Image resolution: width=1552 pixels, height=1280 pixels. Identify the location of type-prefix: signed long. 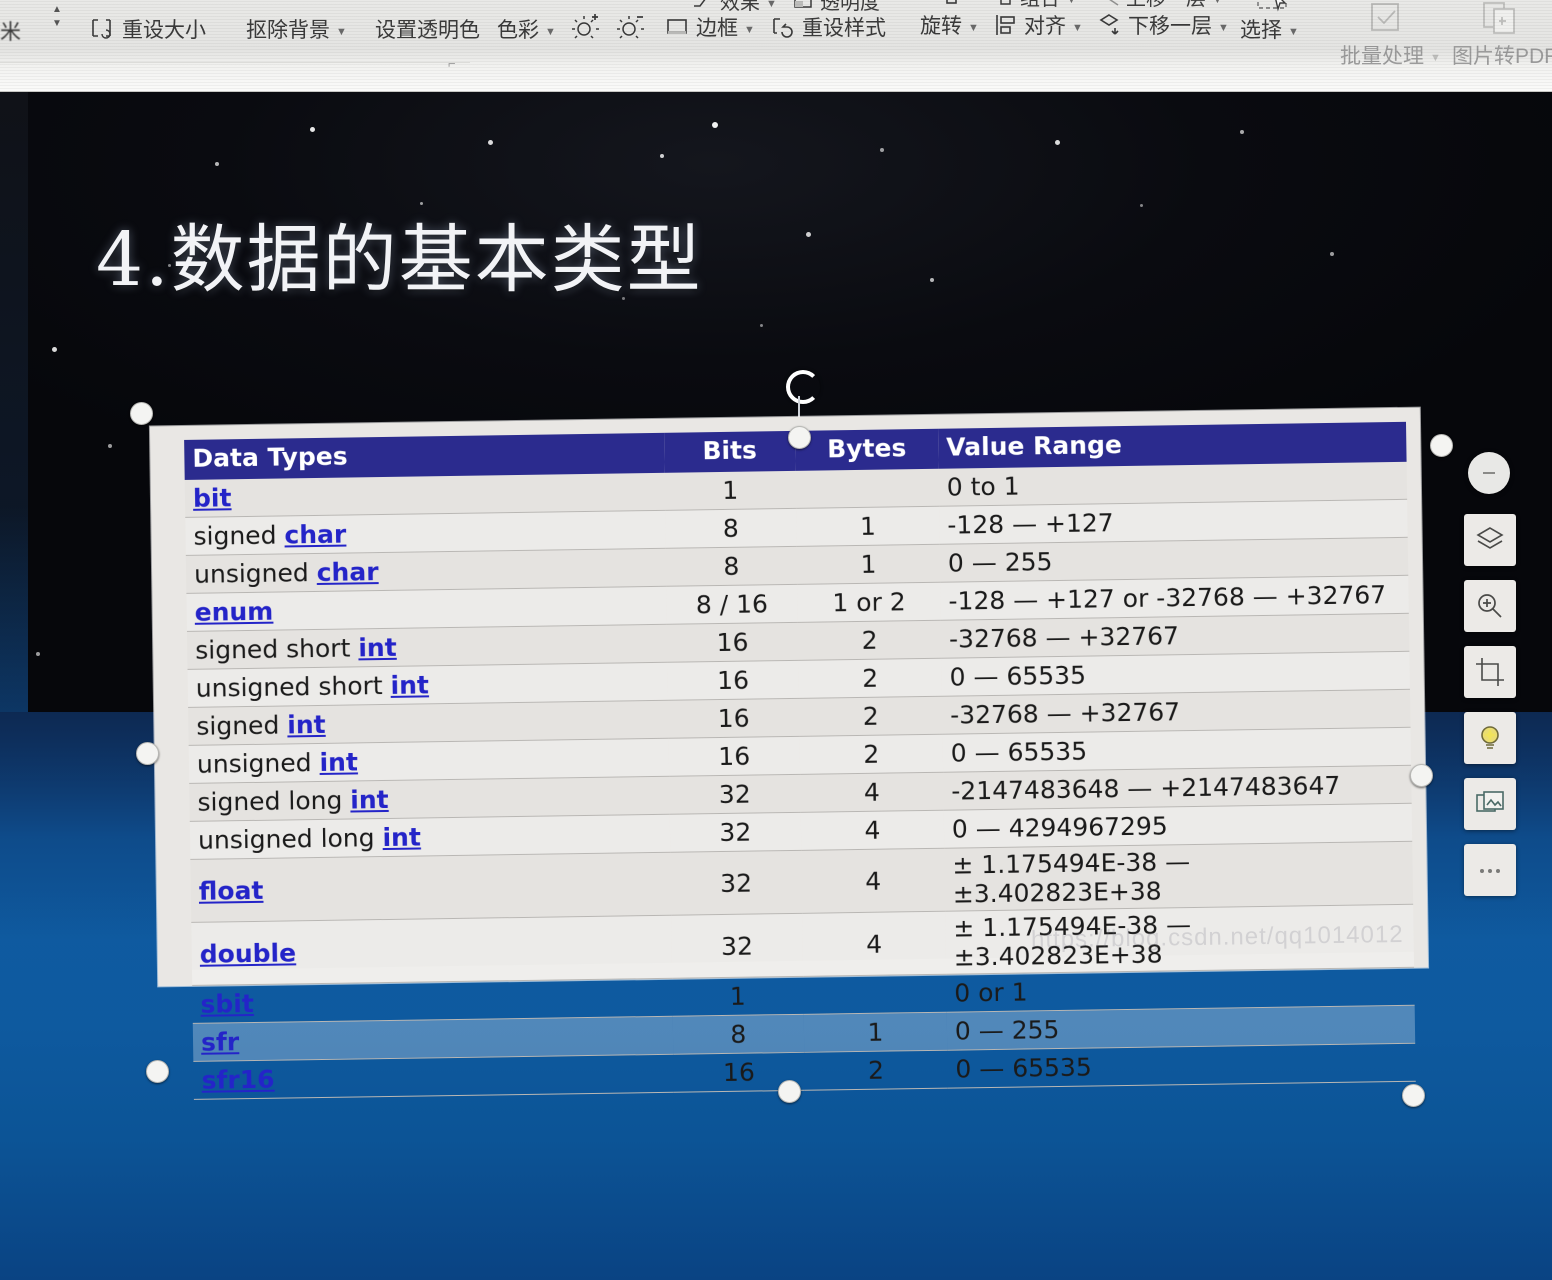
(274, 801).